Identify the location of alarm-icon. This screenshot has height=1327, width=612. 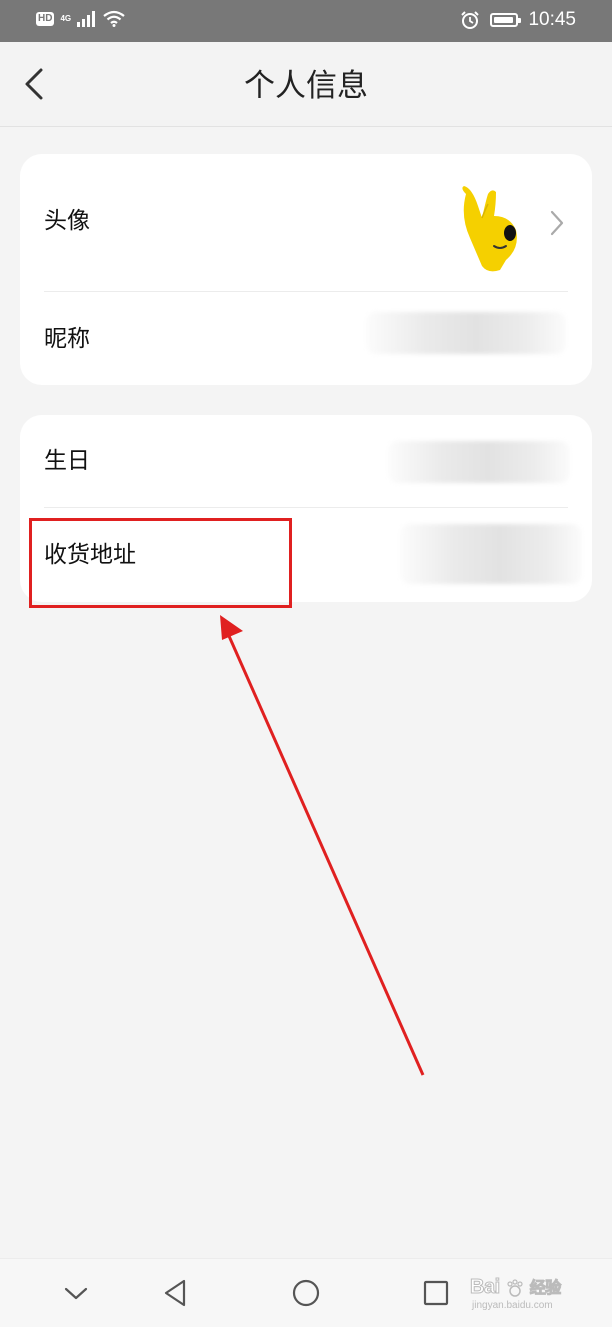
(470, 20).